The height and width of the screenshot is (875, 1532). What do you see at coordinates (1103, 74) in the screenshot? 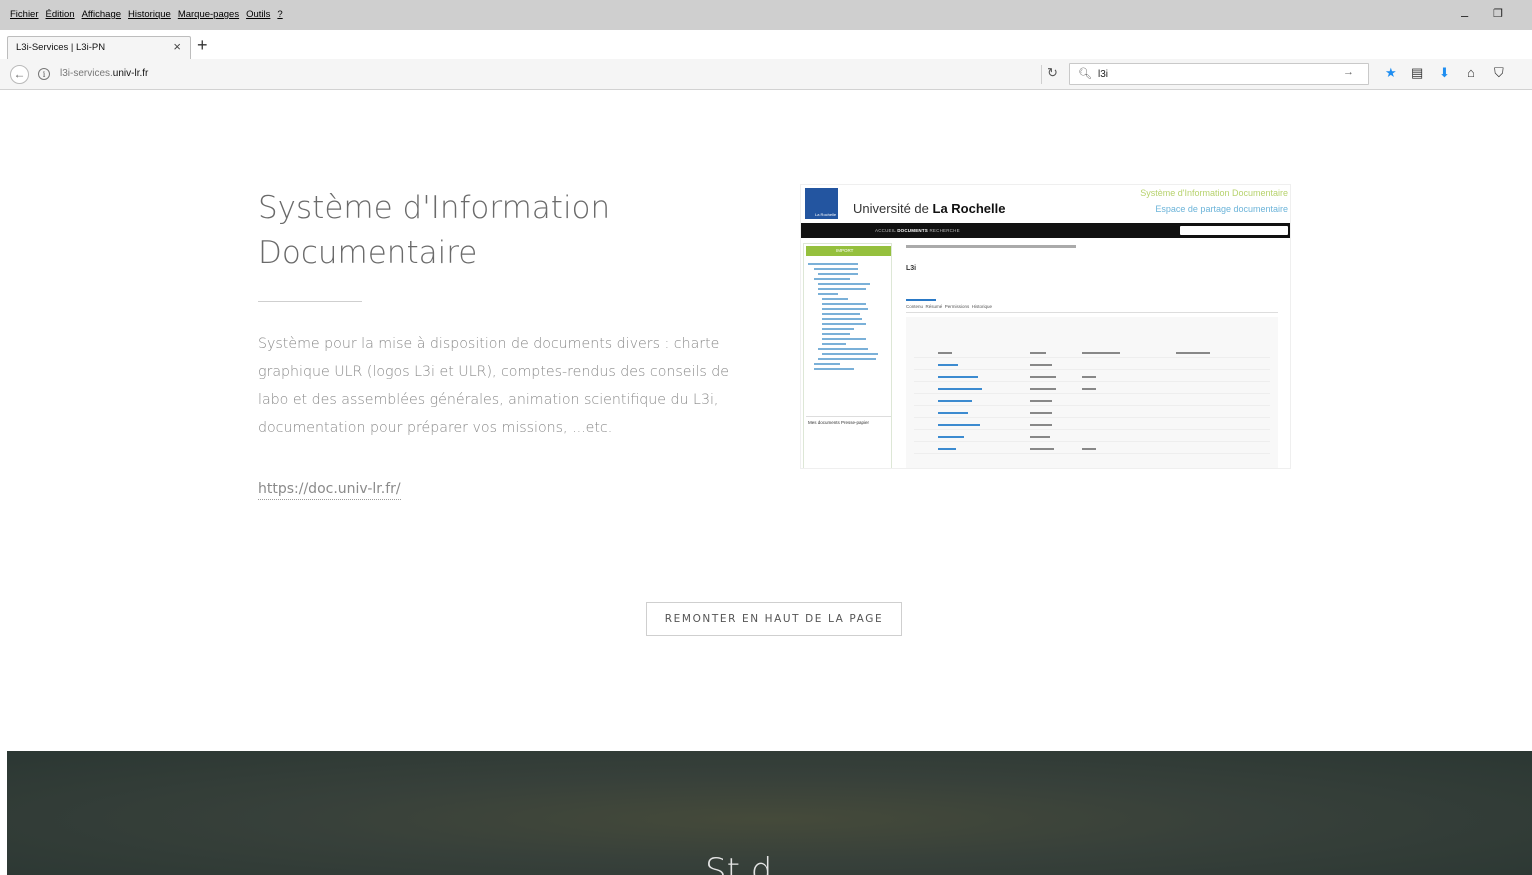
I see `search-value: l3i` at bounding box center [1103, 74].